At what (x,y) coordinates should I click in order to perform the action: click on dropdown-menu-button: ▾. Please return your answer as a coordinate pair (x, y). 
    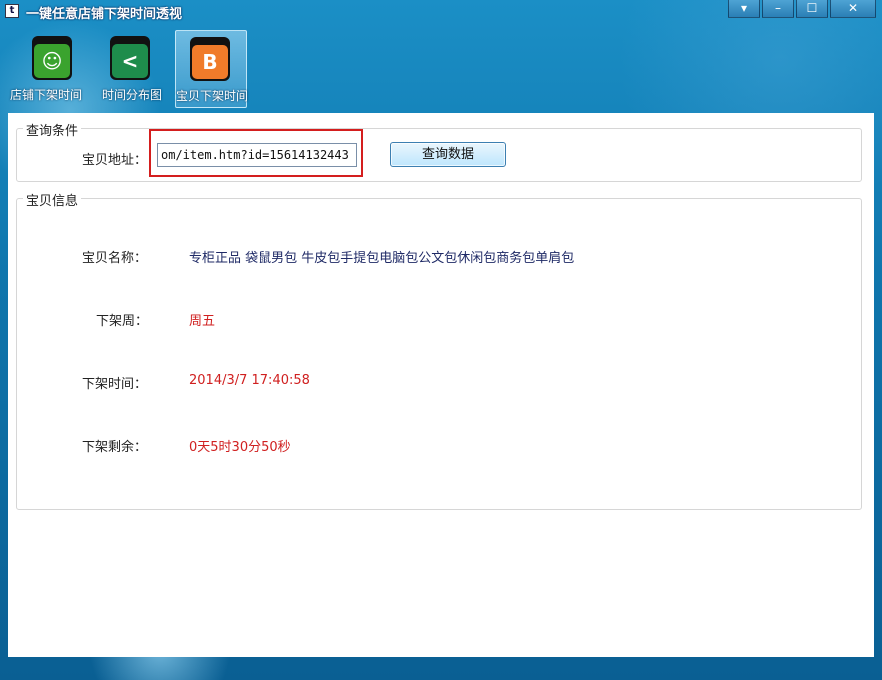
    Looking at the image, I should click on (744, 9).